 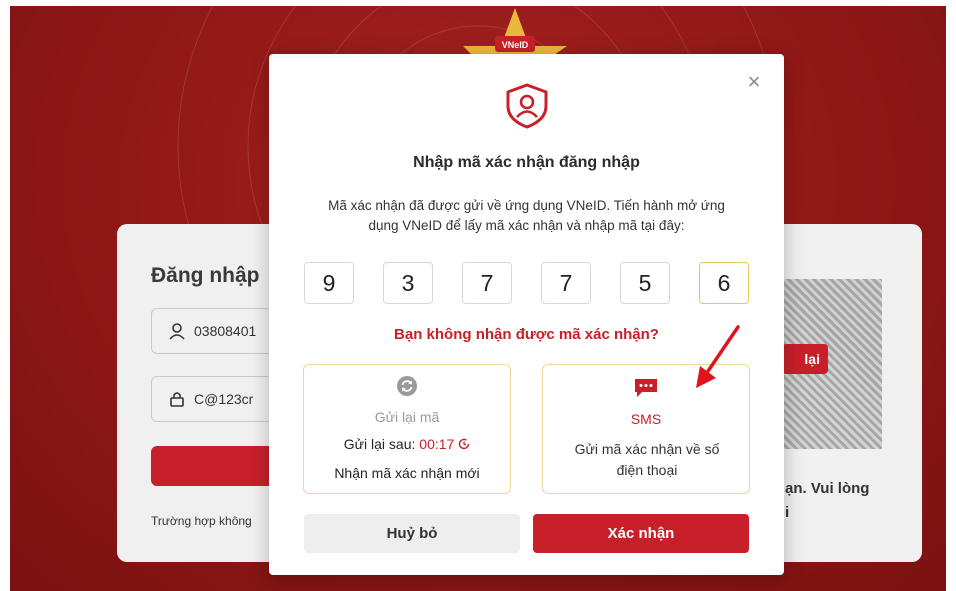 What do you see at coordinates (646, 419) in the screenshot?
I see `sms-label: SMS` at bounding box center [646, 419].